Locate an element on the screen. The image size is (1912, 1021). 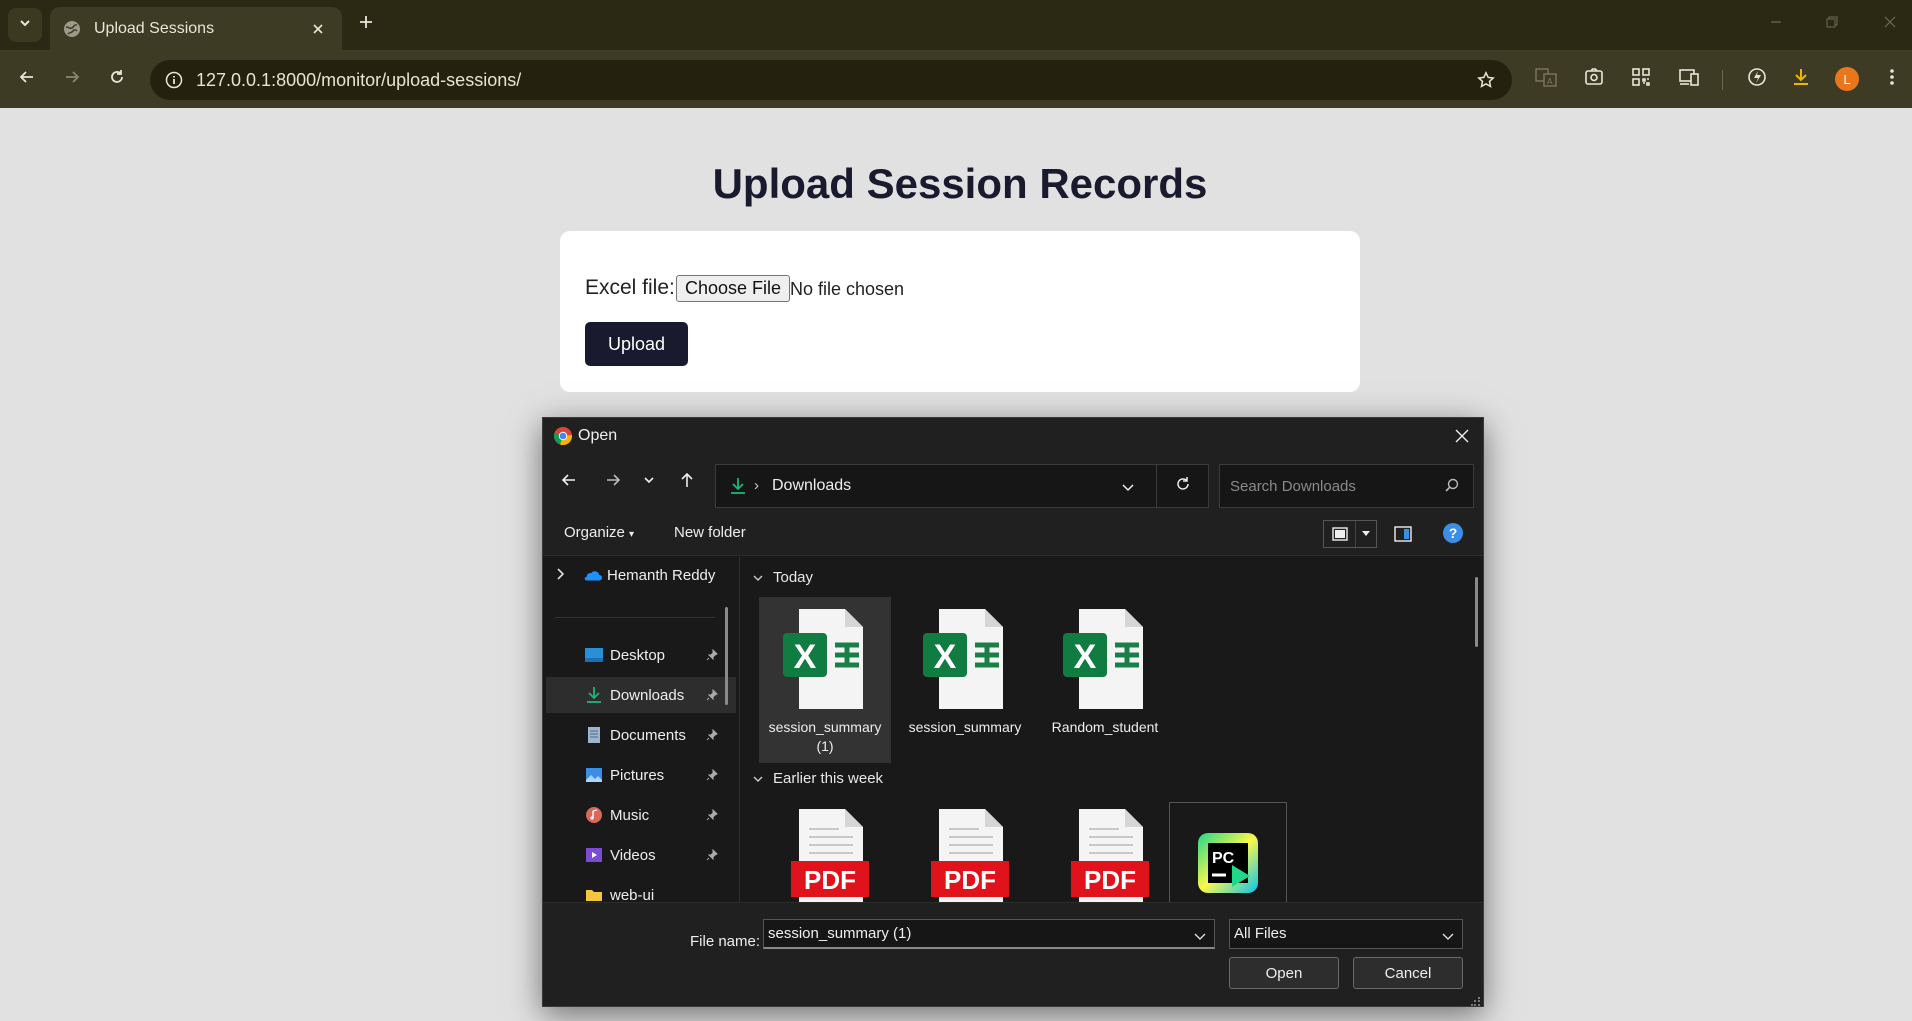
nav-item-label: Pictures is located at coordinates (637, 775).